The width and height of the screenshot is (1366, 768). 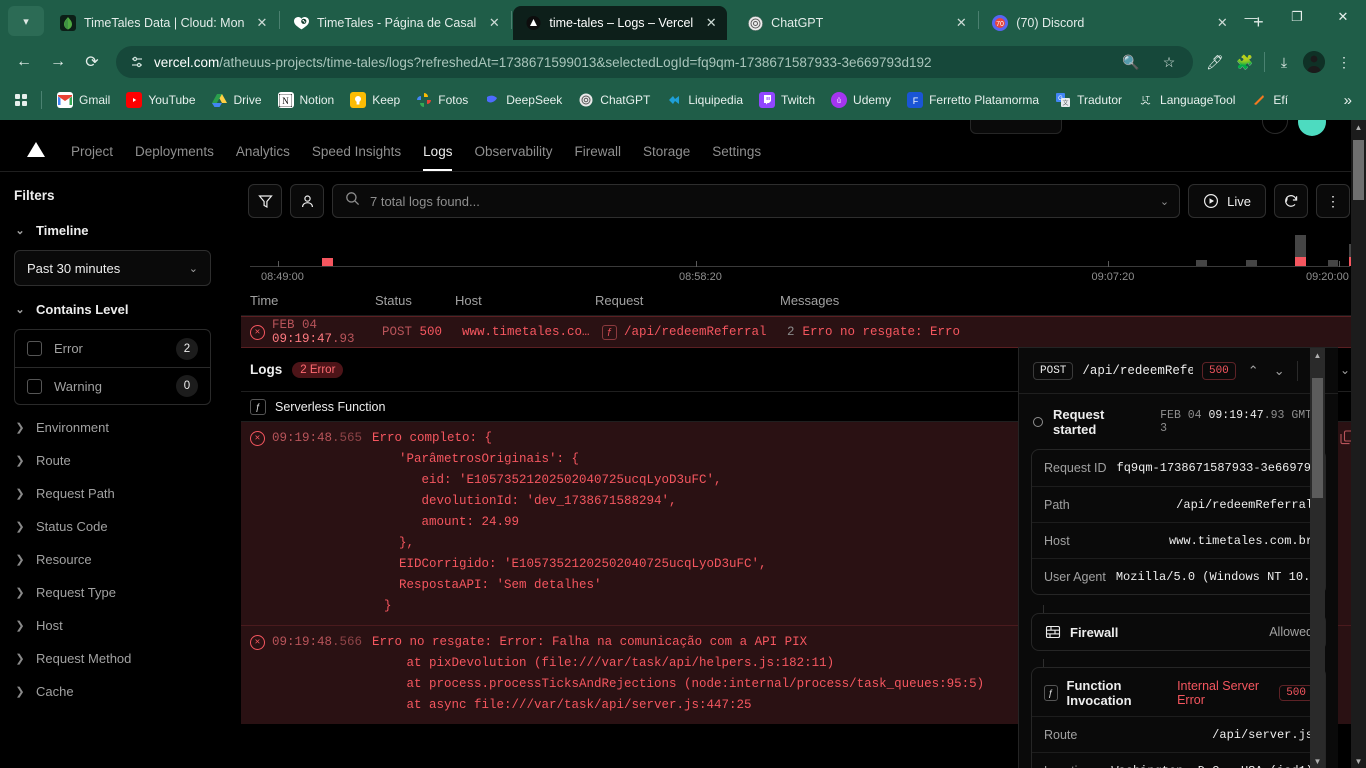 What do you see at coordinates (112, 348) in the screenshot?
I see `level-filter-error: Error 2` at bounding box center [112, 348].